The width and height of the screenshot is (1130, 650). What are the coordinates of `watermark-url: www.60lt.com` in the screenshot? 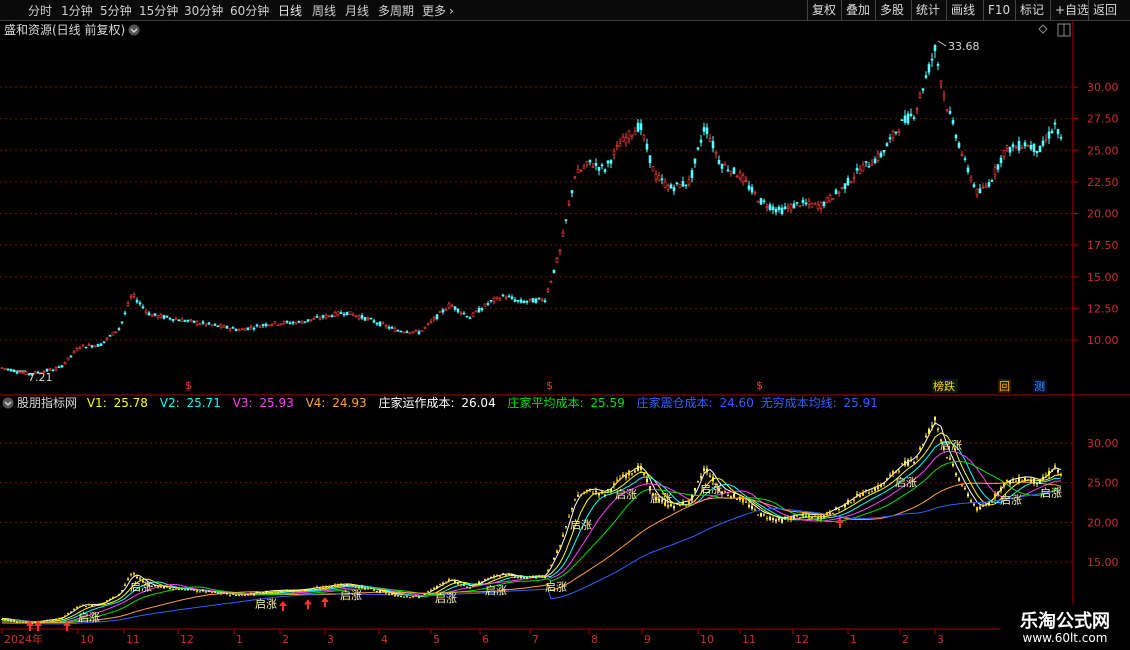 It's located at (1065, 638).